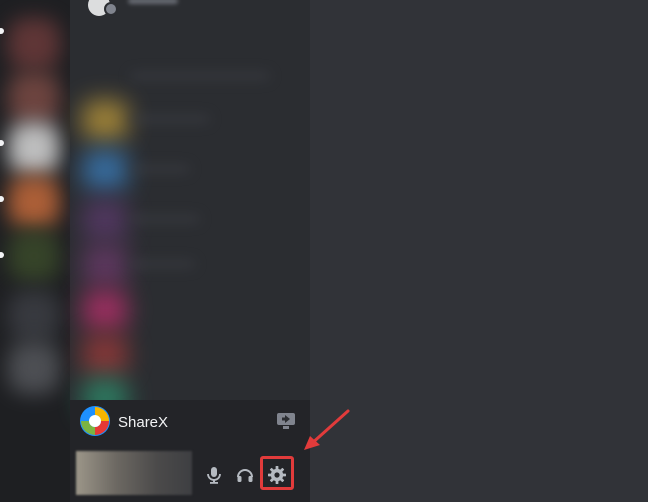  I want to click on deafen-button, so click(245, 475).